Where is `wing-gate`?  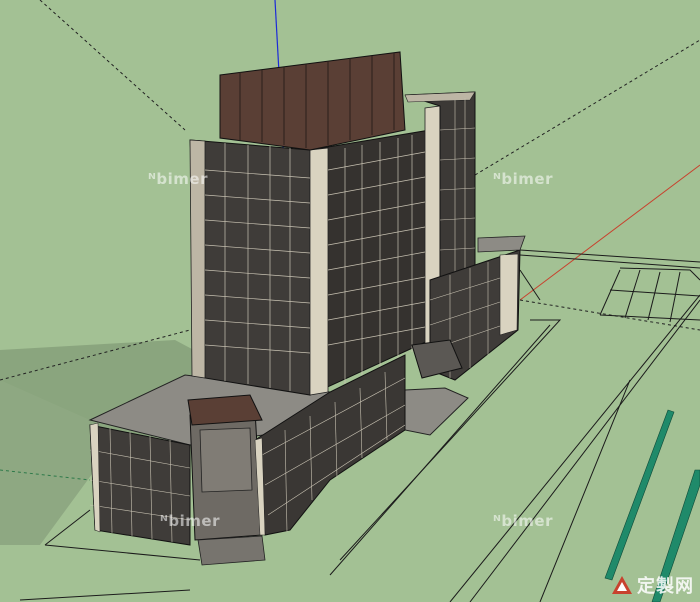 wing-gate is located at coordinates (509, 294).